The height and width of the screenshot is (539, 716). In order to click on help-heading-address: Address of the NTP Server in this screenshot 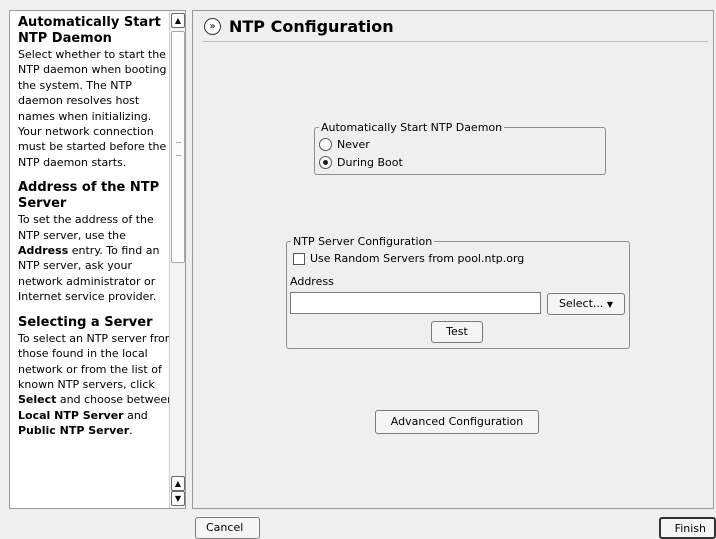, I will do `click(89, 196)`.